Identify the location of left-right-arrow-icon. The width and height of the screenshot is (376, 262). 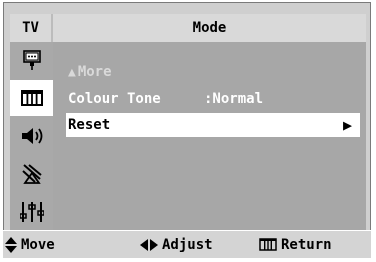
(149, 244).